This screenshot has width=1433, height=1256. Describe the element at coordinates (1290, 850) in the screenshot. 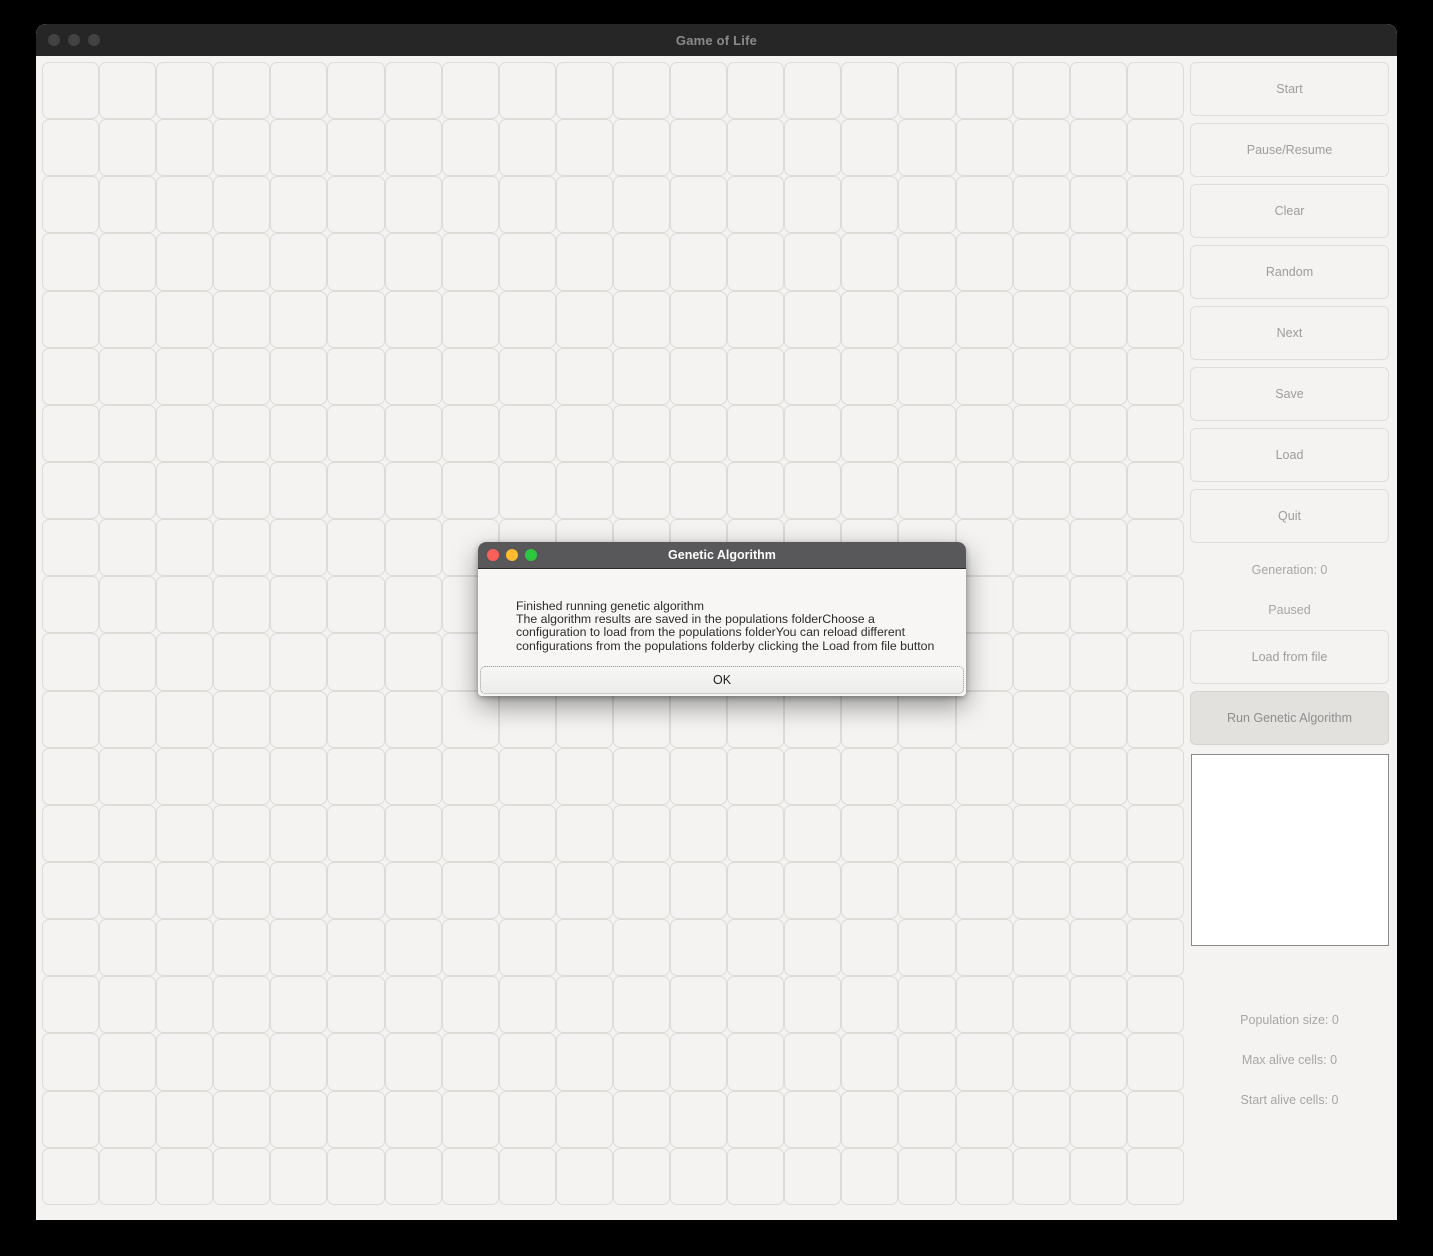

I see `output-text-area` at that location.